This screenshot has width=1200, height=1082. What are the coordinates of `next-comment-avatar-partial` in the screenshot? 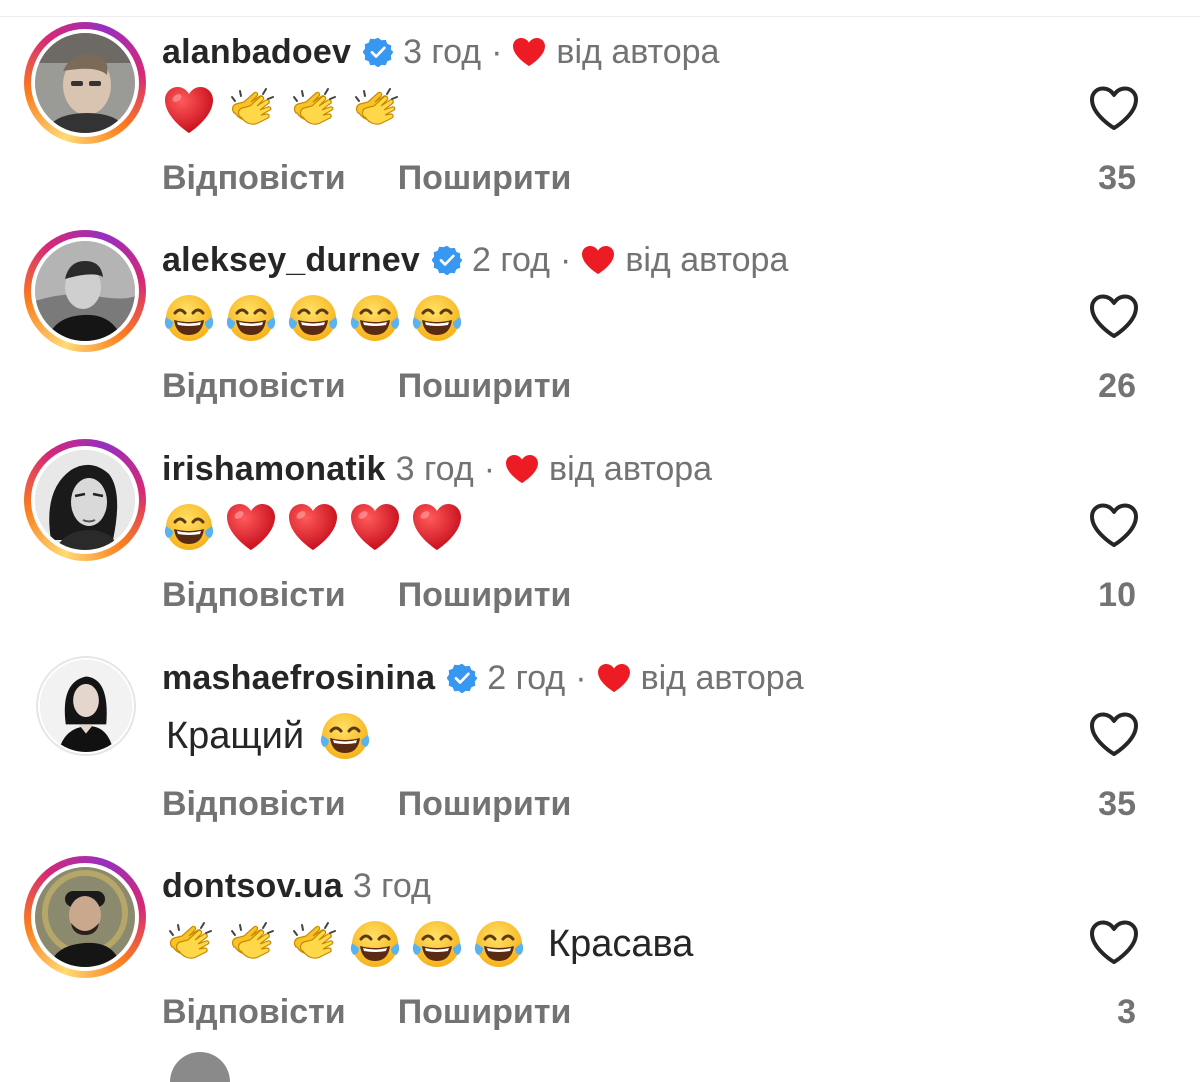 It's located at (200, 1067).